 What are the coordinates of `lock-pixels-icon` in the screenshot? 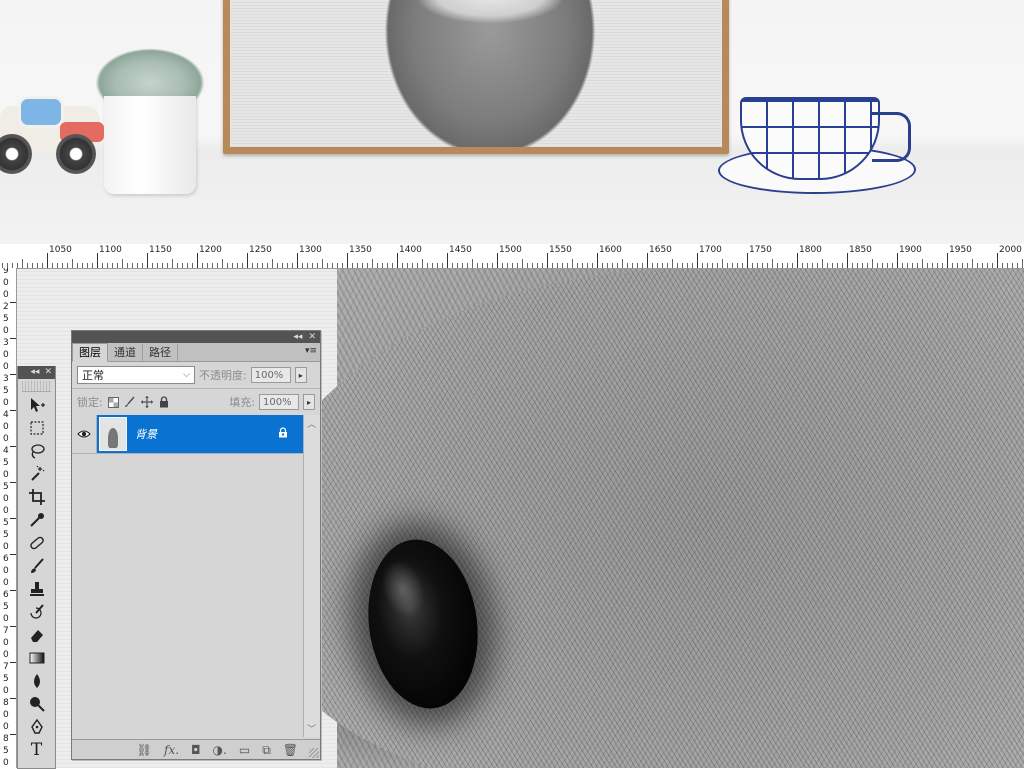 It's located at (130, 402).